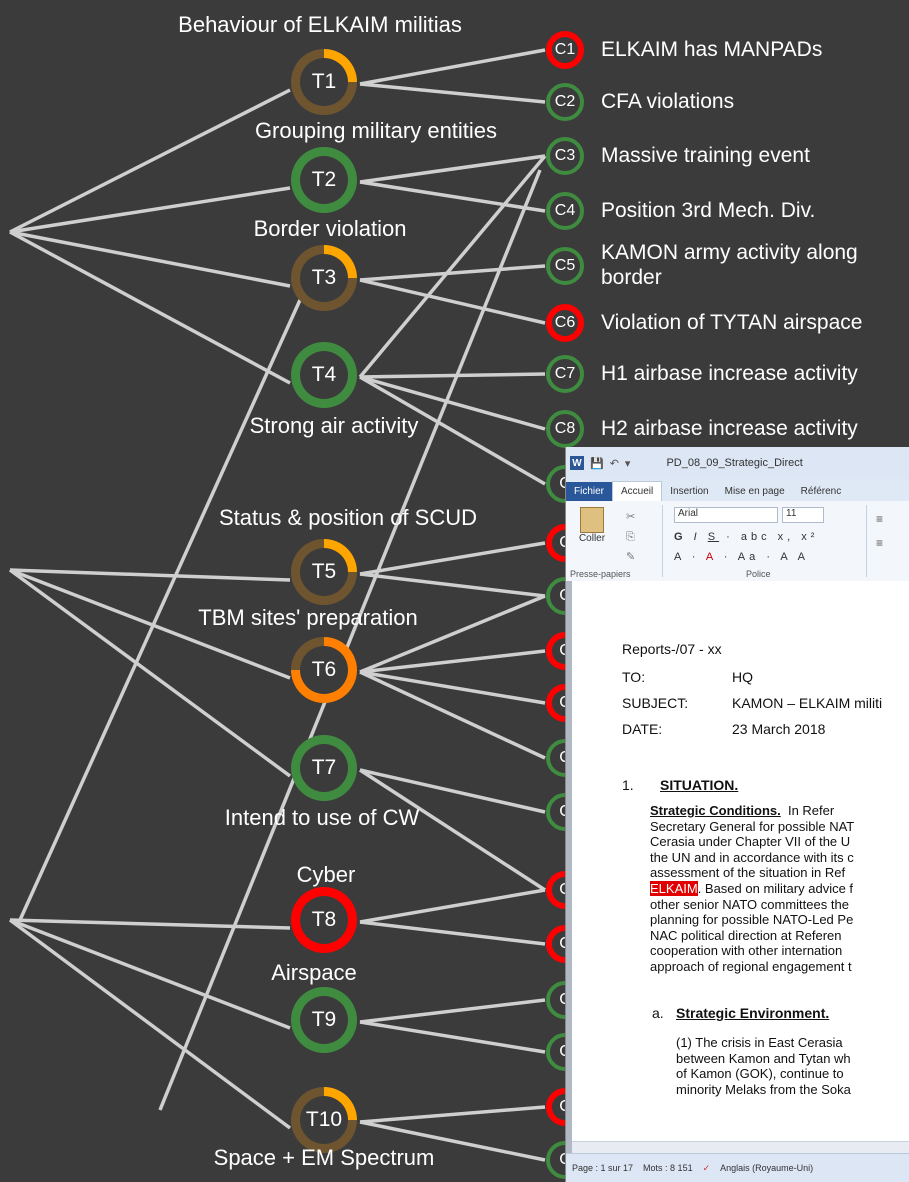 The width and height of the screenshot is (909, 1182). What do you see at coordinates (565, 323) in the screenshot?
I see `criterion-node-6: C6` at bounding box center [565, 323].